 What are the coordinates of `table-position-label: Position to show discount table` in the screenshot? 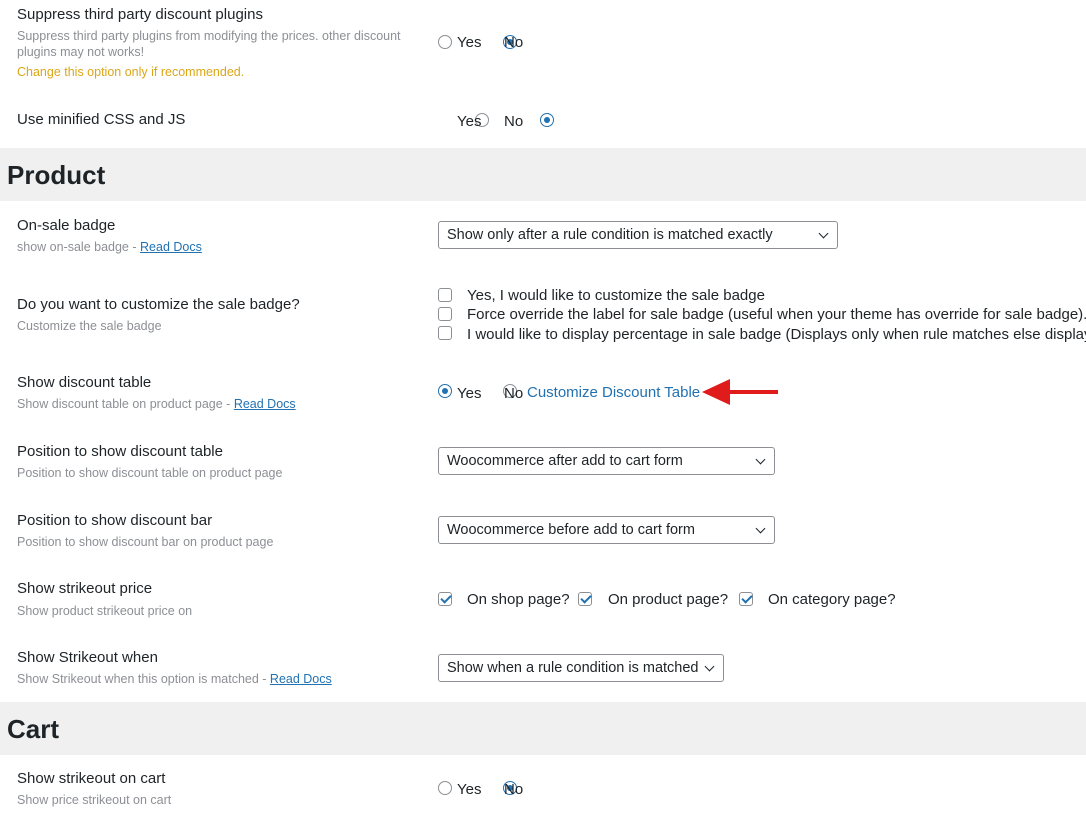 It's located at (120, 451).